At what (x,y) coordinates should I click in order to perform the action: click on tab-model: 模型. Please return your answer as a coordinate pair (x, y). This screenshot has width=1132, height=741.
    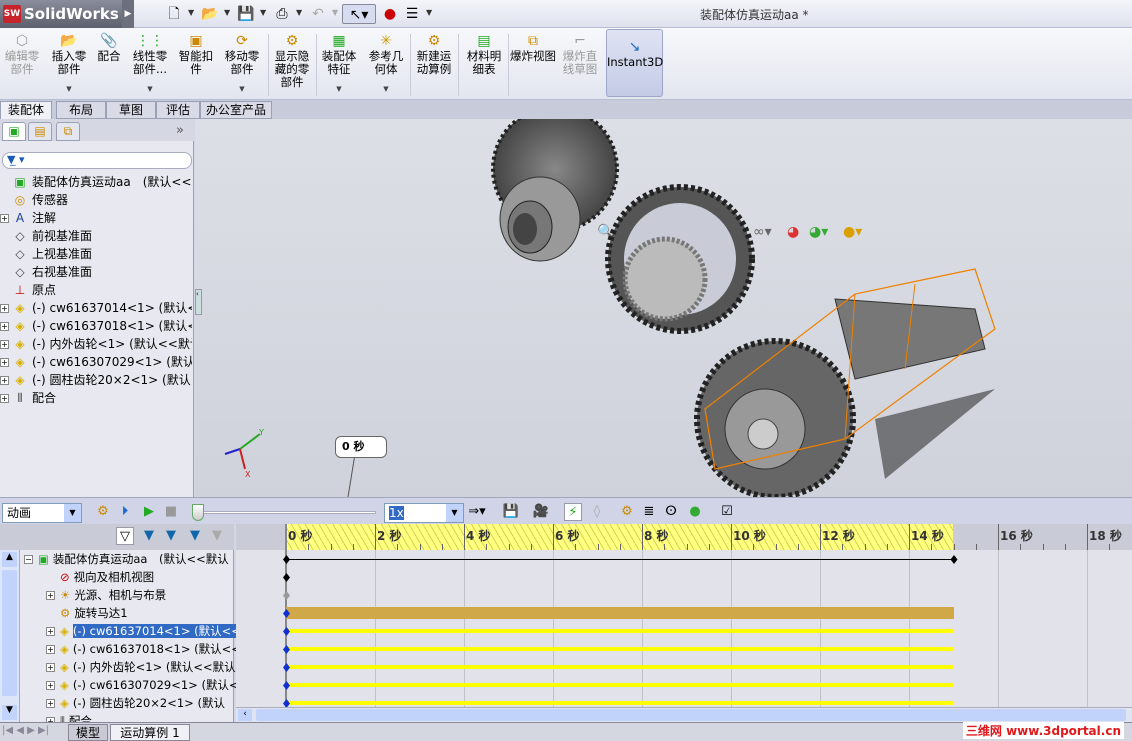
    Looking at the image, I should click on (88, 732).